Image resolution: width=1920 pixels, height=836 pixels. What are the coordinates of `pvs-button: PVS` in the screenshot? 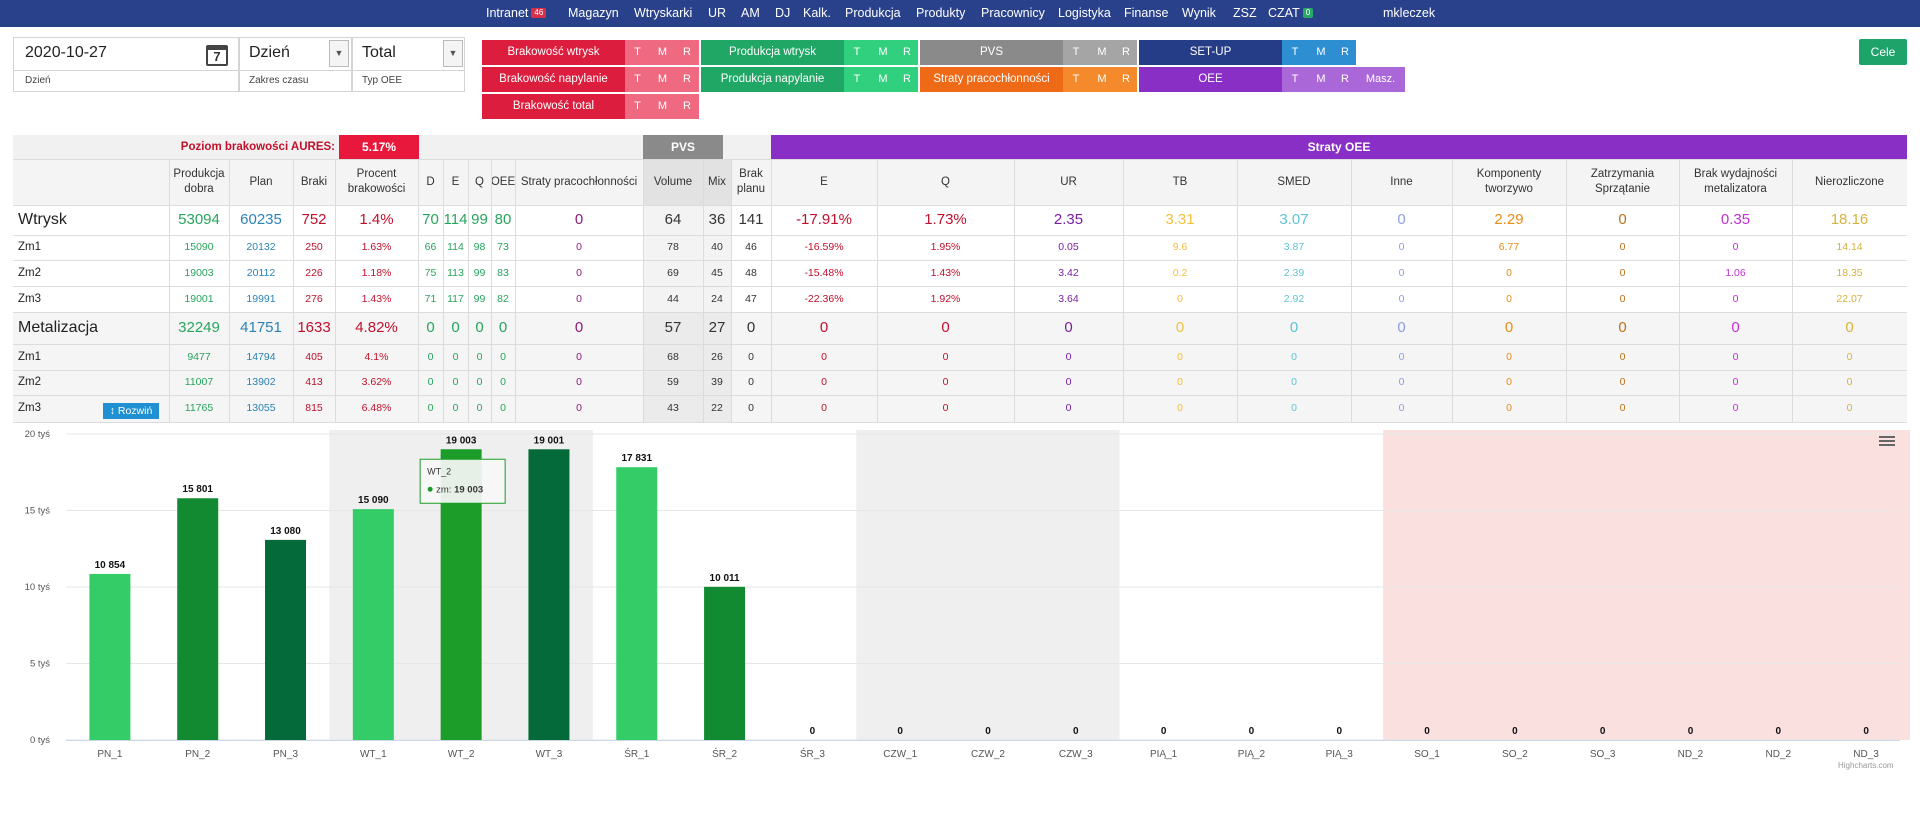 It's located at (991, 52).